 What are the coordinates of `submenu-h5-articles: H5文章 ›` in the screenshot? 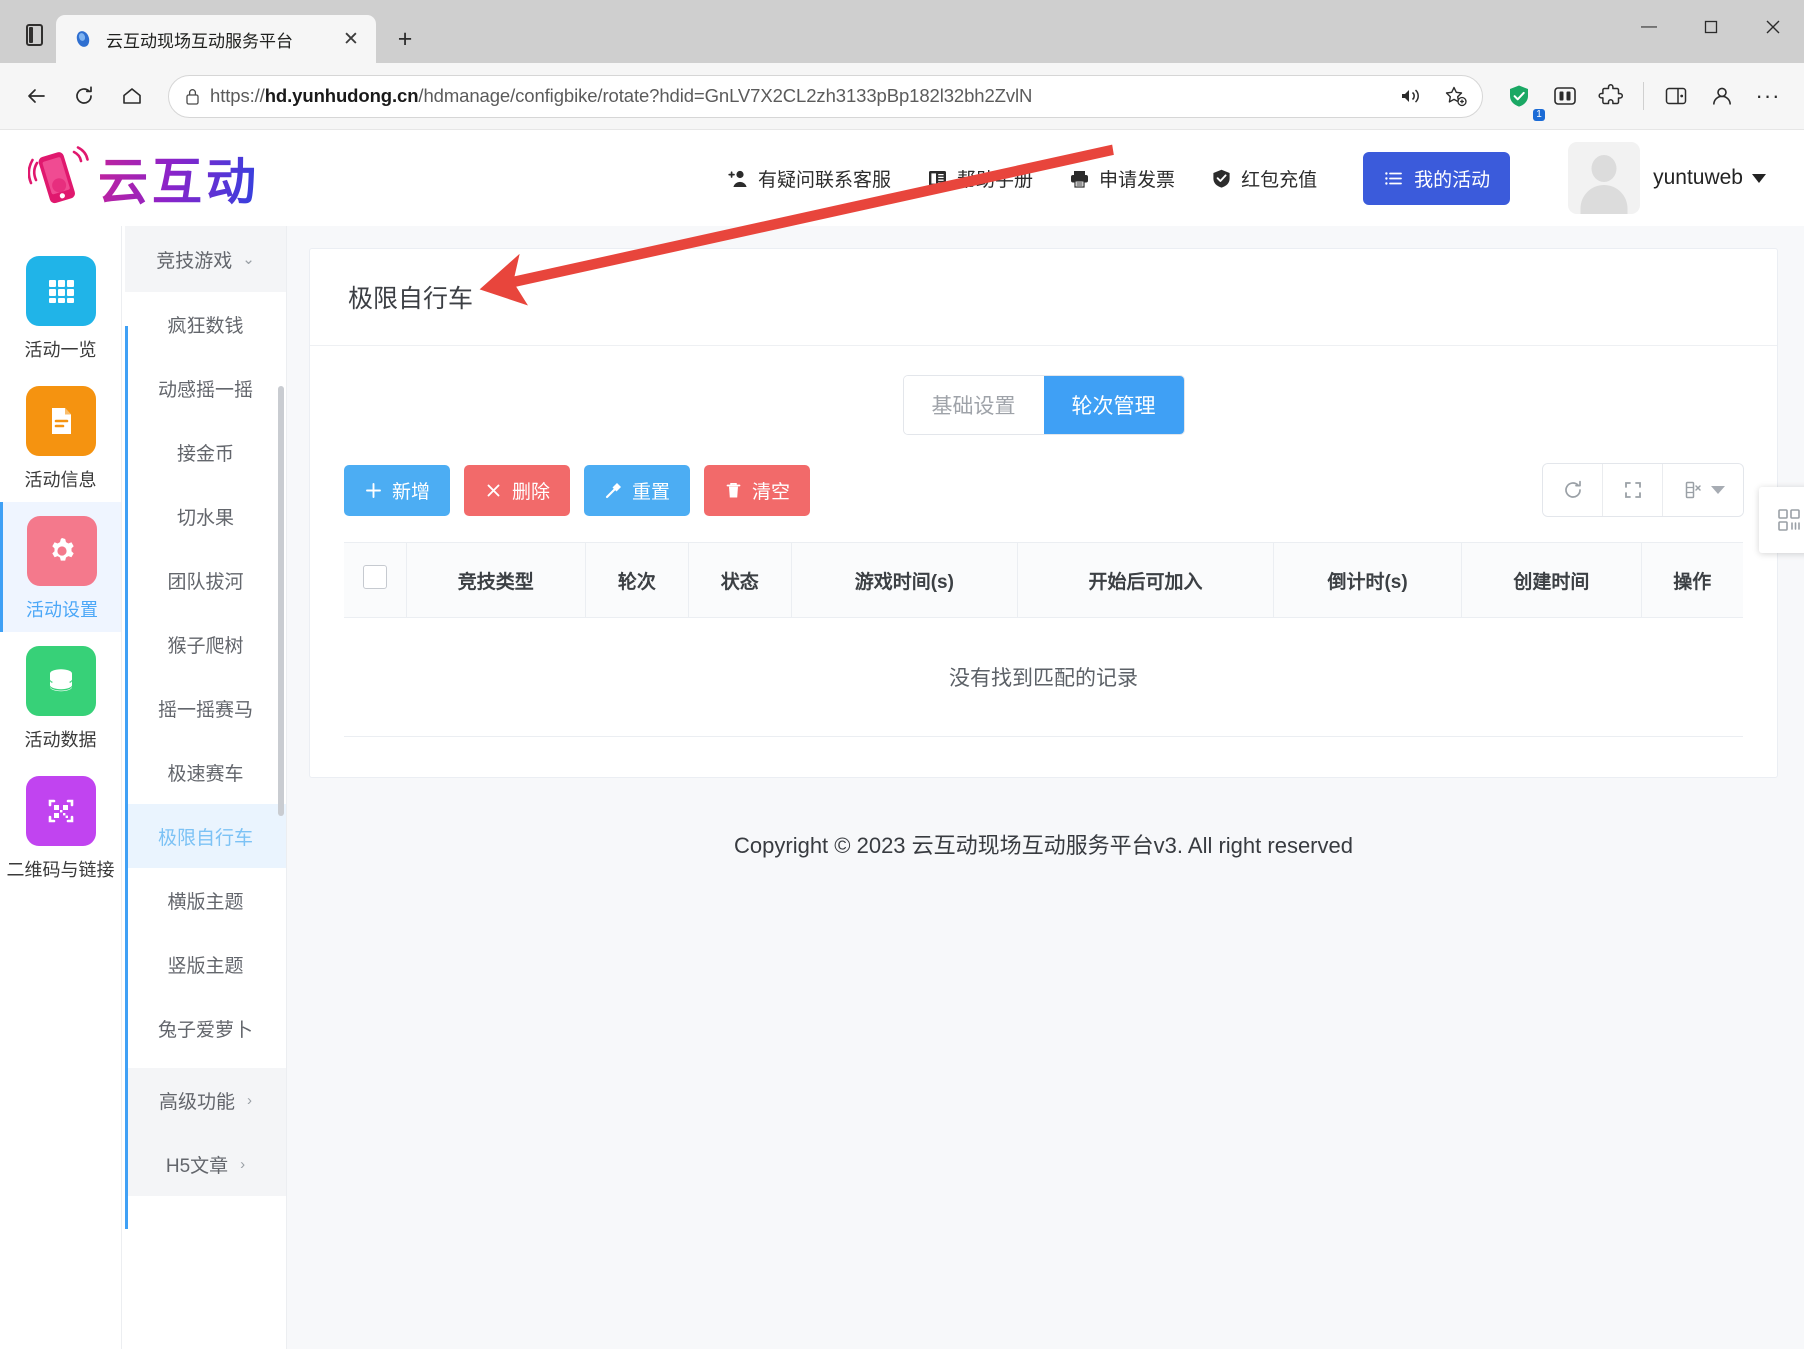 It's located at (205, 1164).